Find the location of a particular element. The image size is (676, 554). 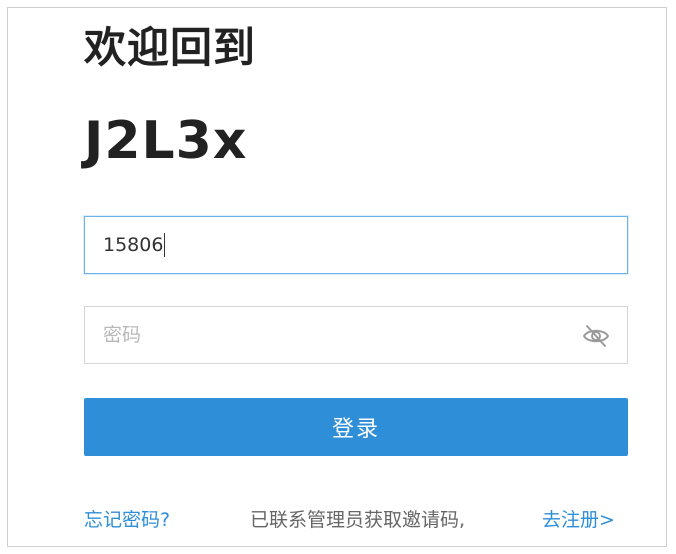

eye-off-icon is located at coordinates (596, 336).